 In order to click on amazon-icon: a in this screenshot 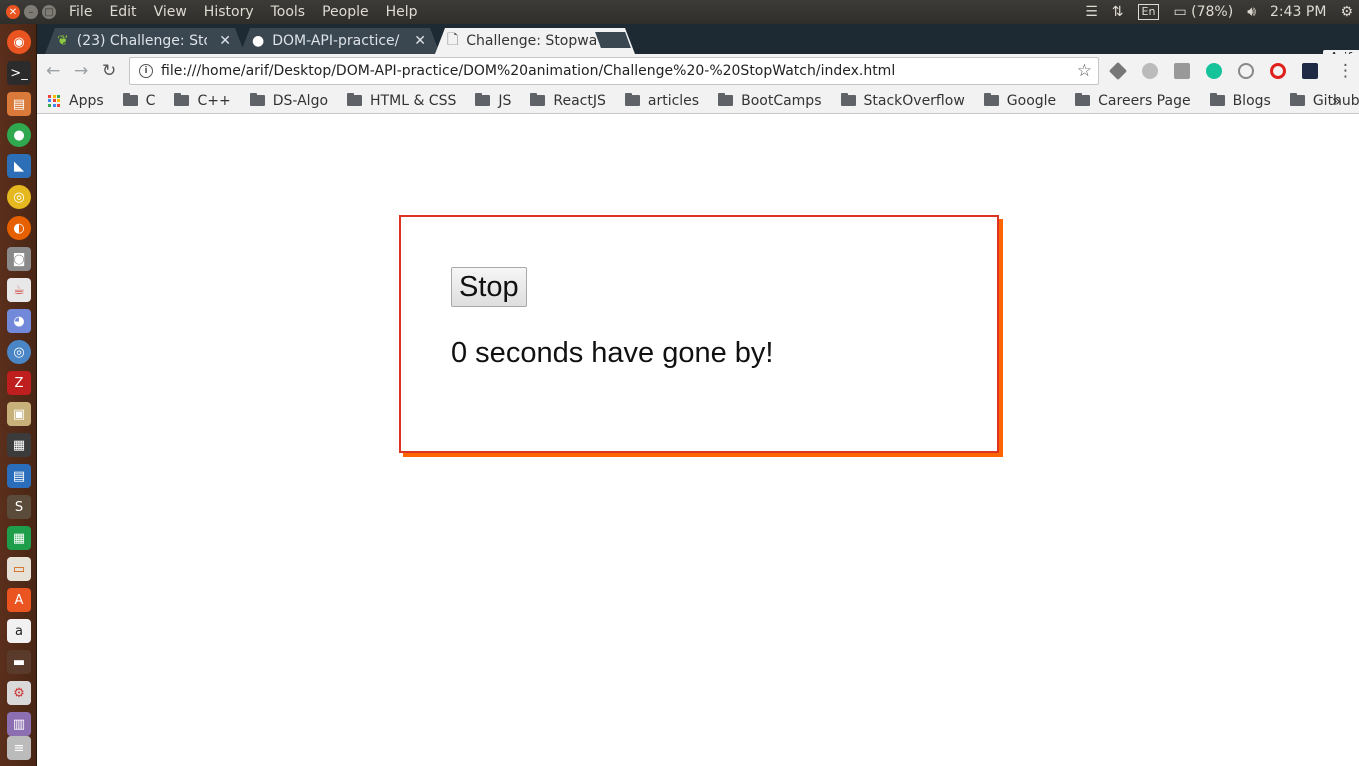, I will do `click(19, 631)`.